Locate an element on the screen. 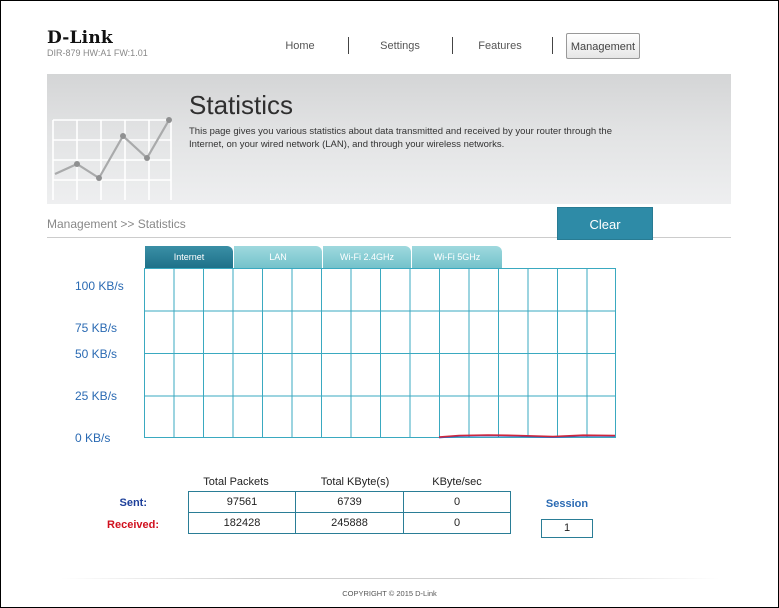 The height and width of the screenshot is (608, 779). session-label: Session is located at coordinates (567, 504).